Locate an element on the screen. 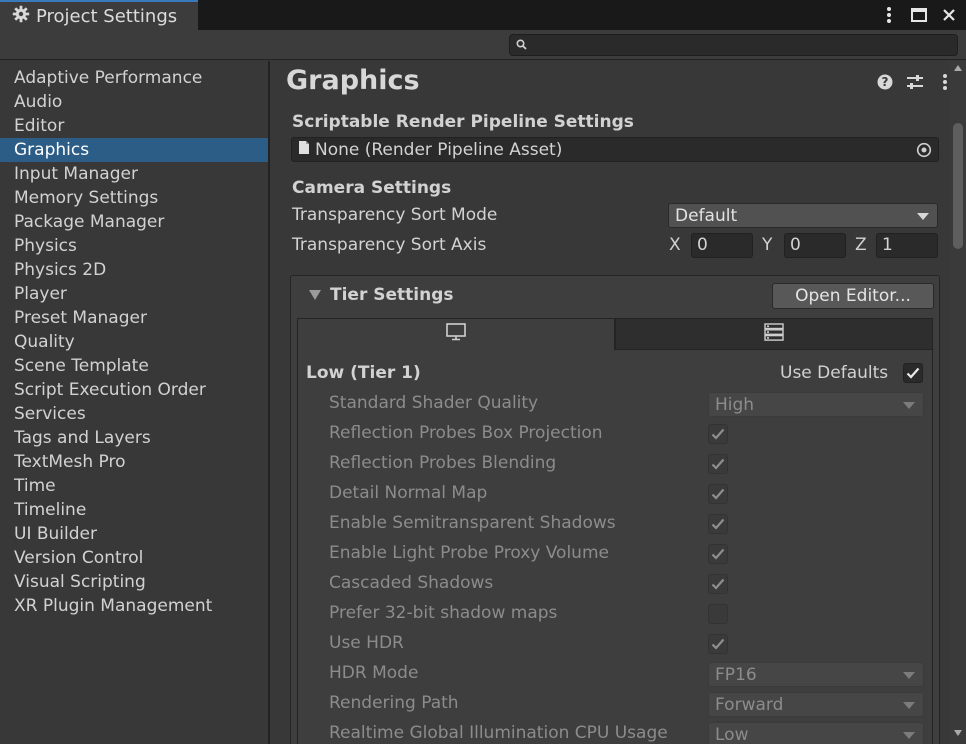 This screenshot has height=744, width=966. realtime-global-illumination-cpu-usage-dropdown: Low is located at coordinates (816, 733).